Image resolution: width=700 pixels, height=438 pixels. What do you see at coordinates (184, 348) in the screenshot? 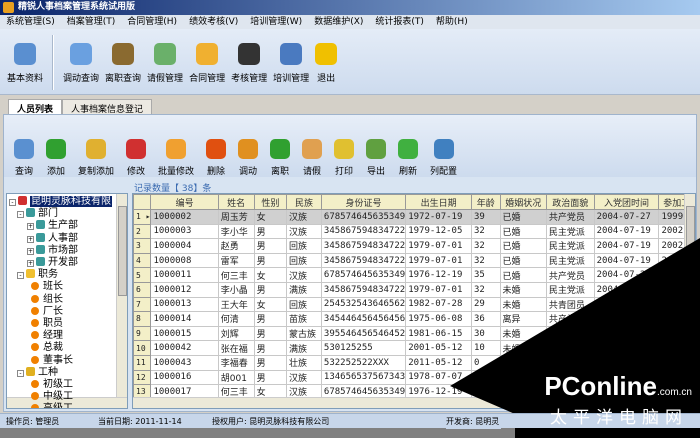
I see `grid-cell: 1000042` at bounding box center [184, 348].